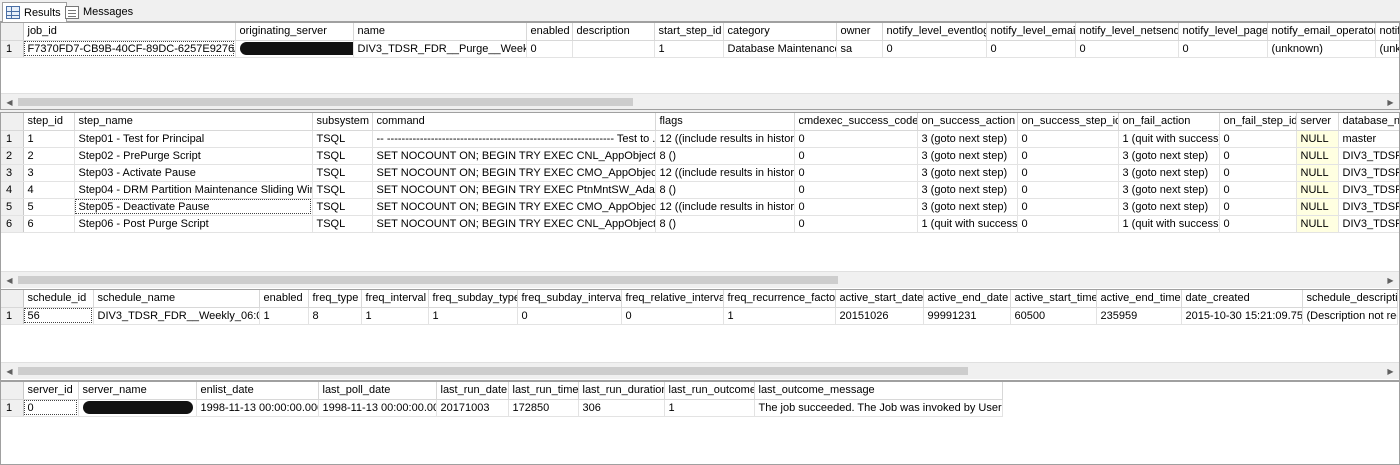  I want to click on table-cell: 3, so click(49, 173).